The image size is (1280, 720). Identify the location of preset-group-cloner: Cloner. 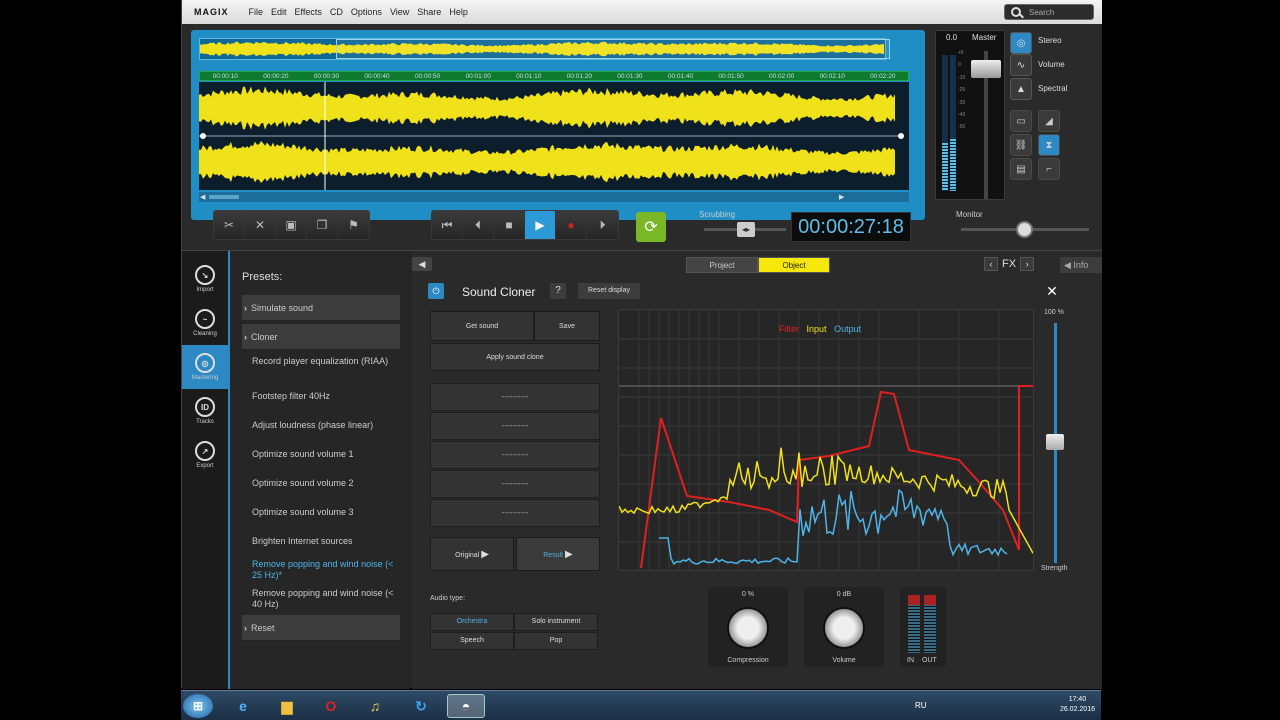
(321, 337).